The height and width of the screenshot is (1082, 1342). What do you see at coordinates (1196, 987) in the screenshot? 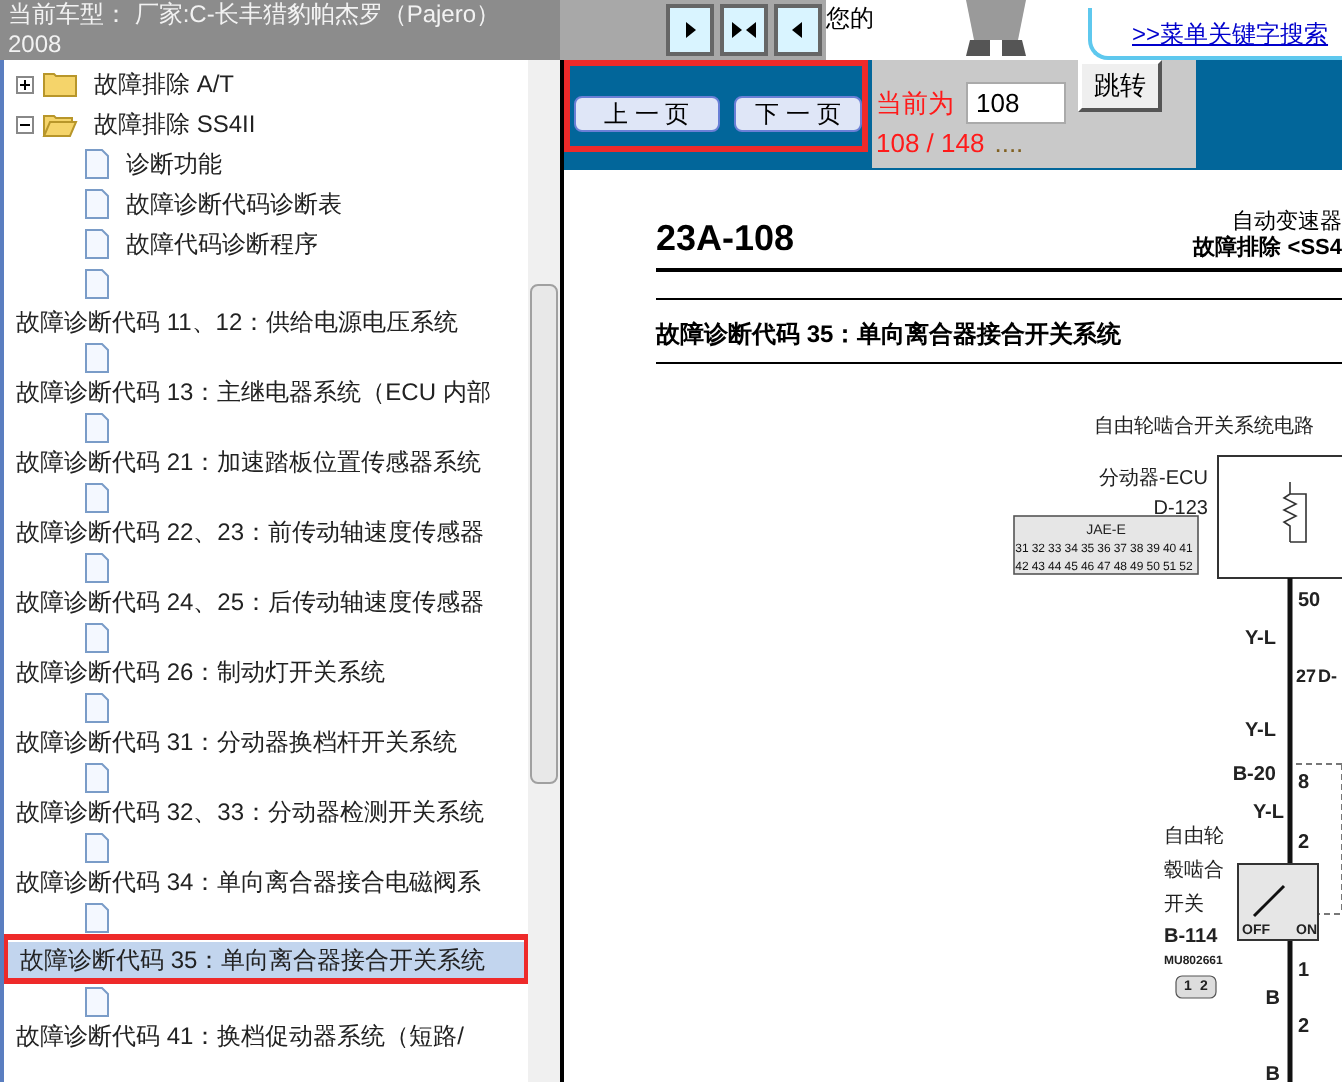
I see `connector-drawing` at bounding box center [1196, 987].